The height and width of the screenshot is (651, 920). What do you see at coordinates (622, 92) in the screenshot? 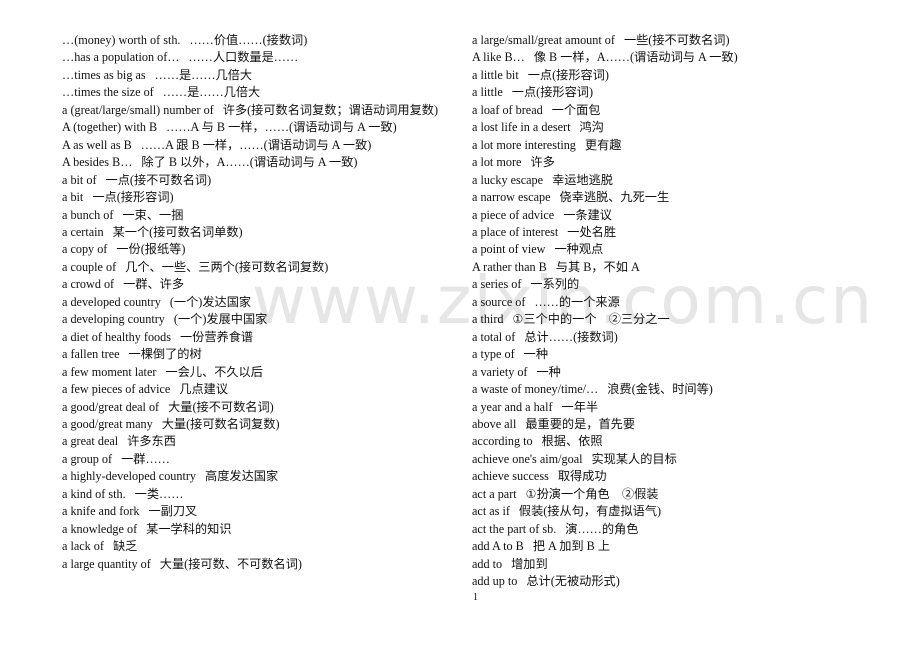
I see `vocab-entry: a little 一点(接形容词)` at bounding box center [622, 92].